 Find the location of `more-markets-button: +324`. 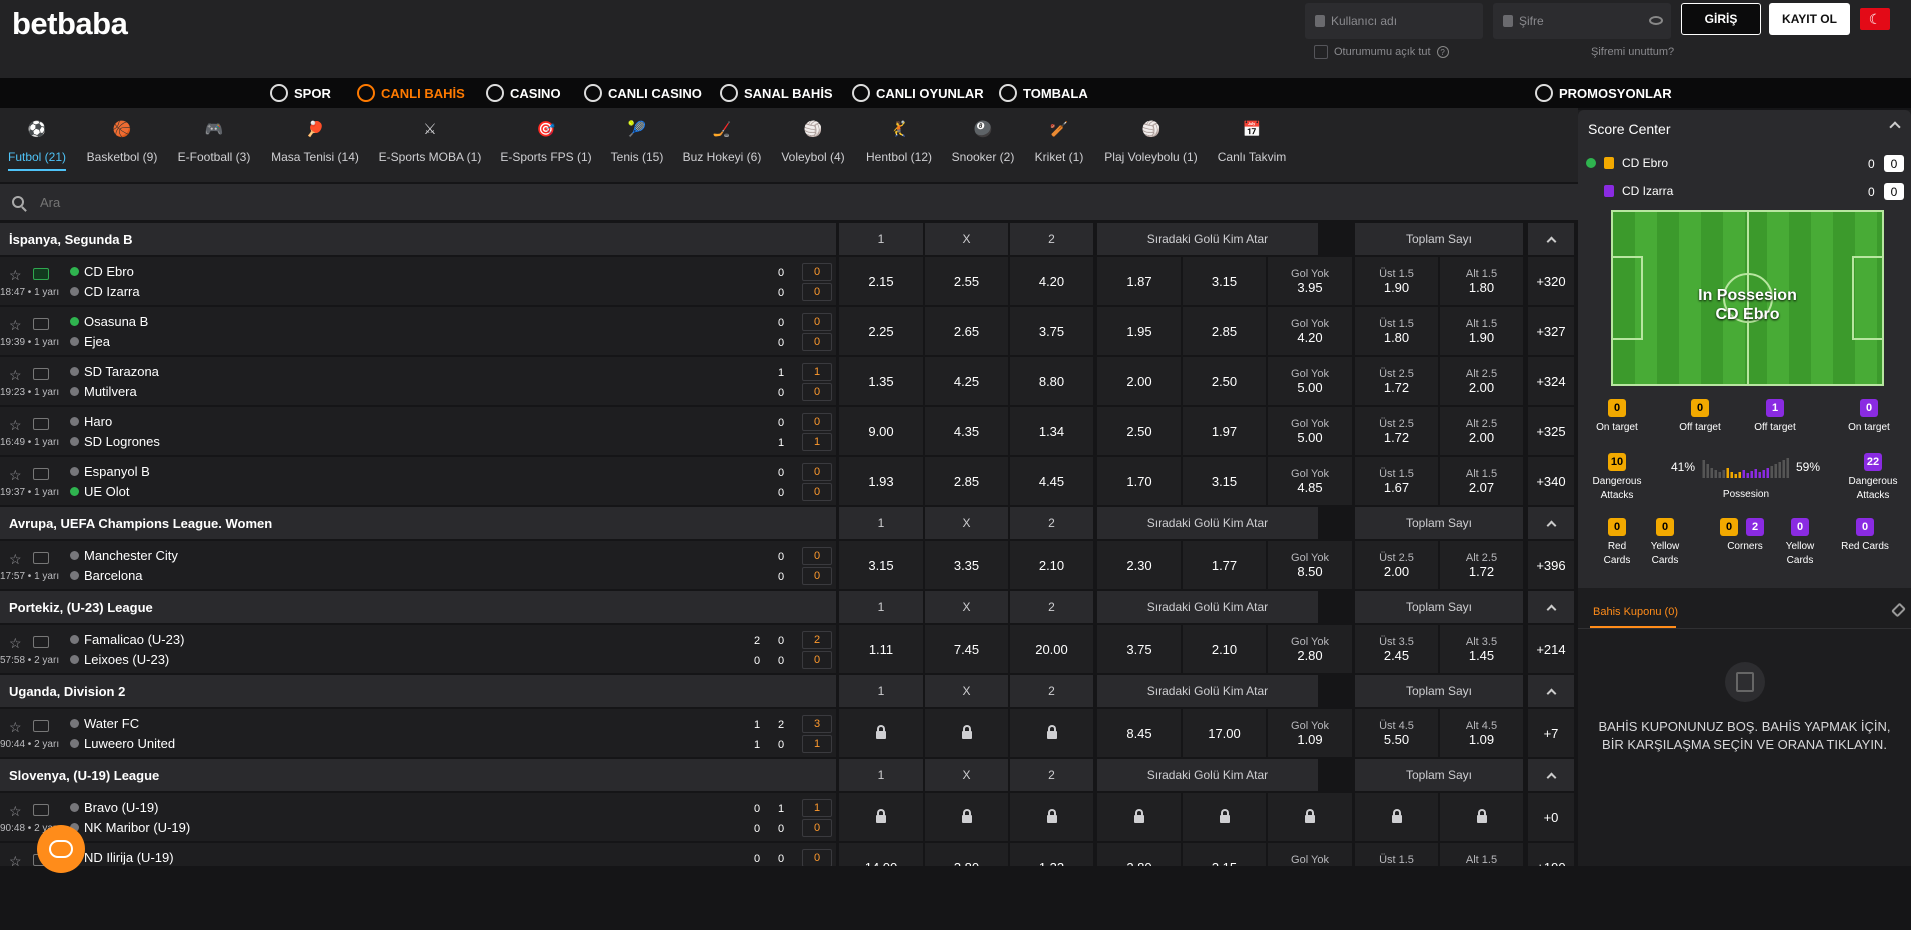

more-markets-button: +324 is located at coordinates (1551, 381).